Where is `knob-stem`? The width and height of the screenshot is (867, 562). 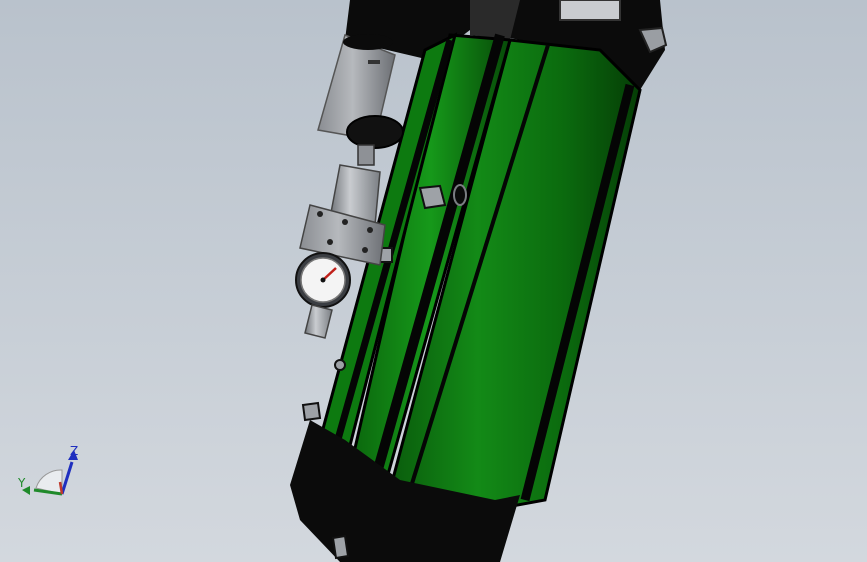
knob-stem is located at coordinates (366, 155).